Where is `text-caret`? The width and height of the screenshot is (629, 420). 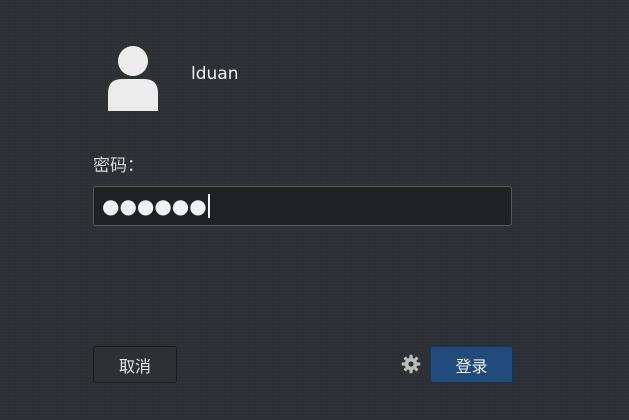
text-caret is located at coordinates (208, 206).